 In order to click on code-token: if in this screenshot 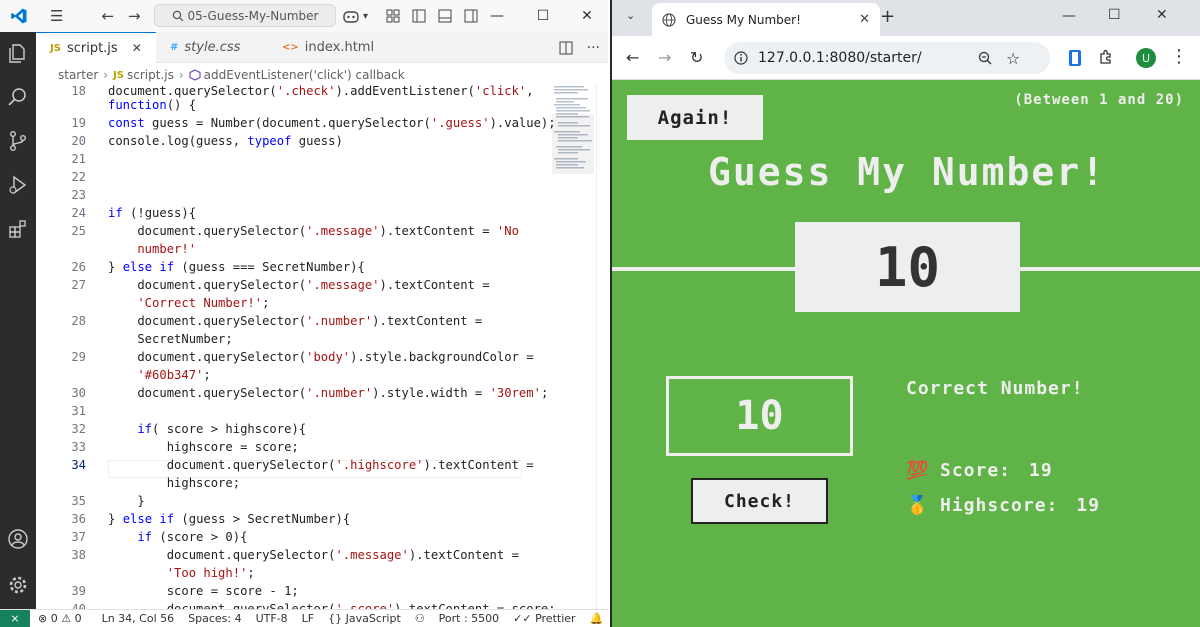, I will do `click(130, 537)`.